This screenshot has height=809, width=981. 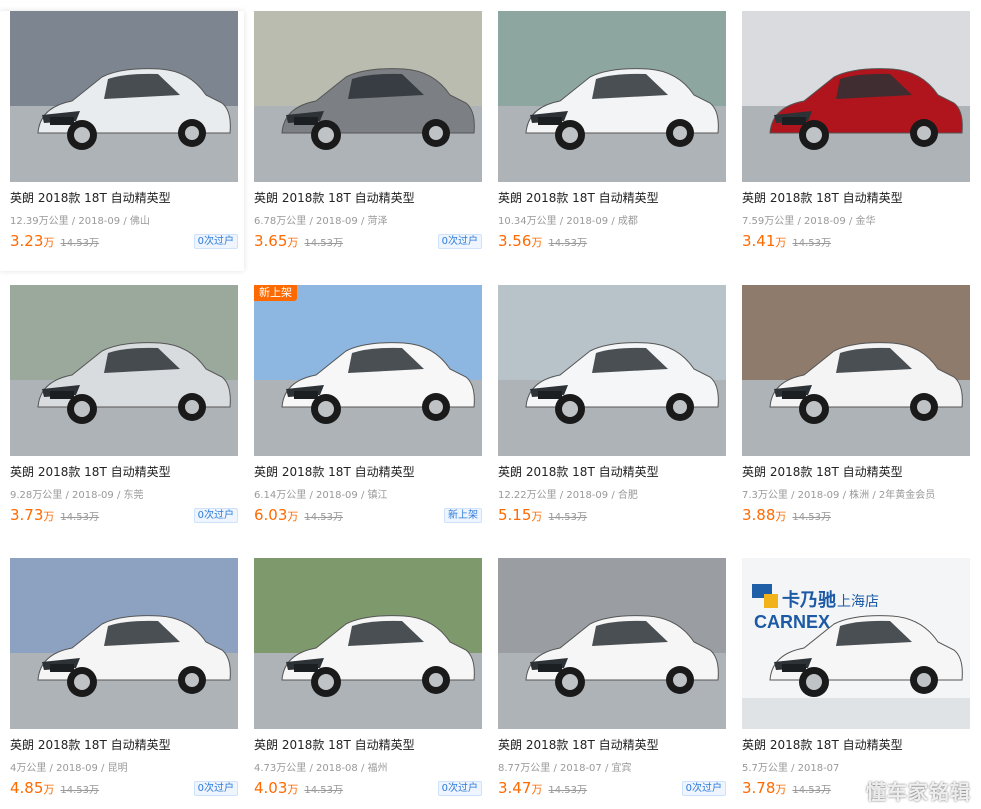 I want to click on listing-meta: 10.34万公里 / 2018-09 / 成都, so click(x=568, y=221).